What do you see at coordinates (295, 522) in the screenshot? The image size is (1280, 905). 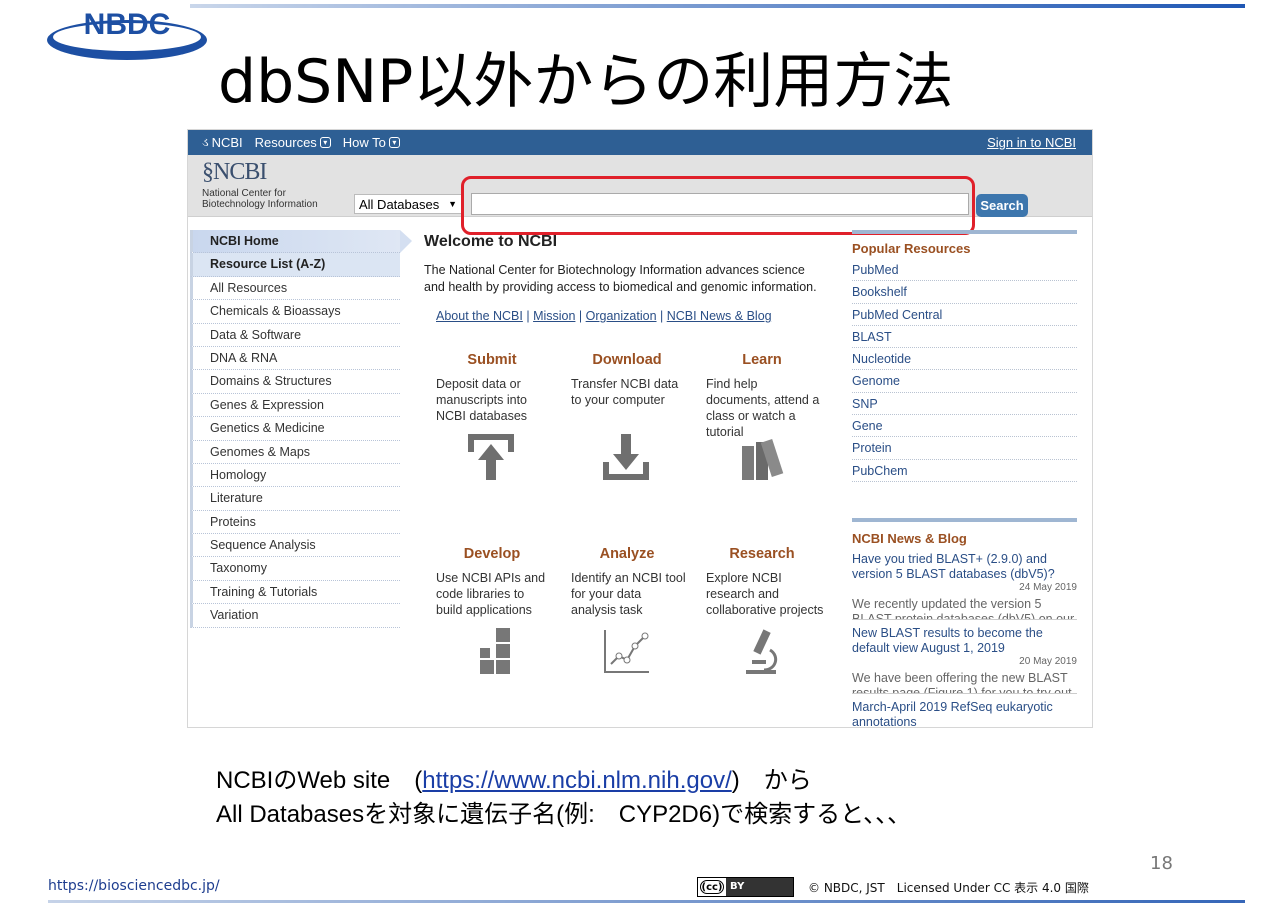 I see `left-menu-item: Proteins` at bounding box center [295, 522].